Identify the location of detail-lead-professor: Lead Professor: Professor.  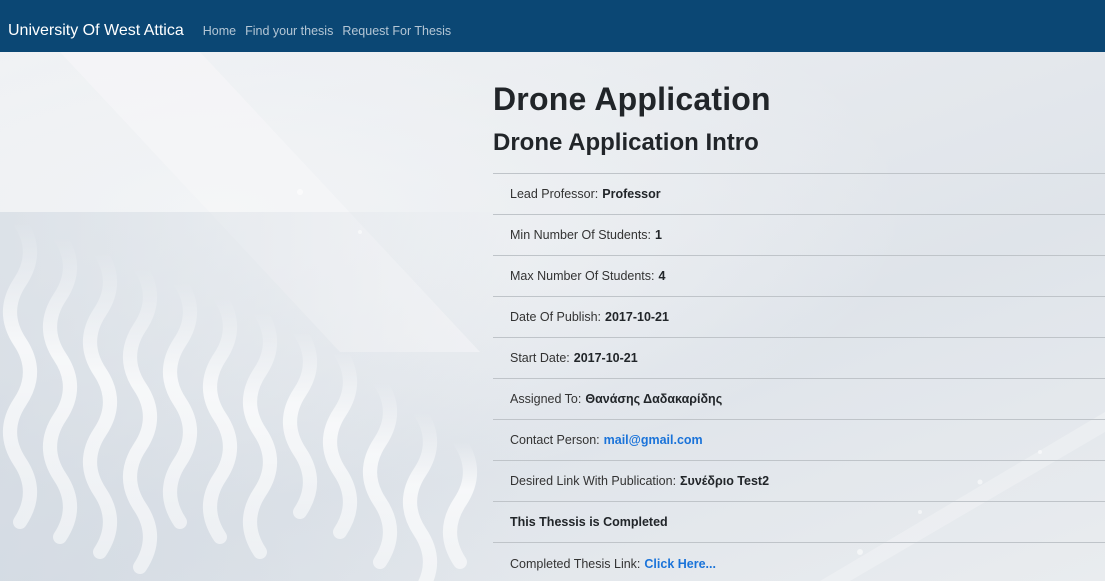
(799, 194).